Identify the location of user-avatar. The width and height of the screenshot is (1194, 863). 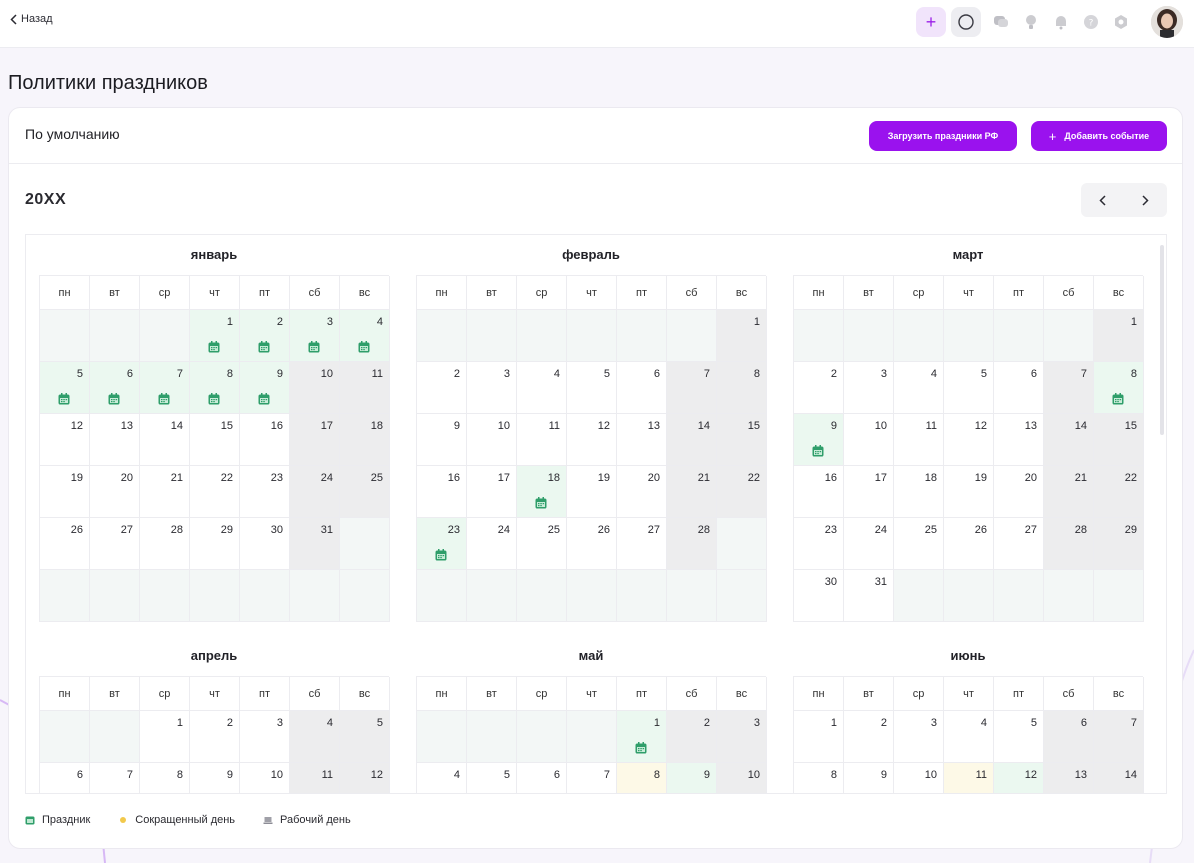
(1167, 22).